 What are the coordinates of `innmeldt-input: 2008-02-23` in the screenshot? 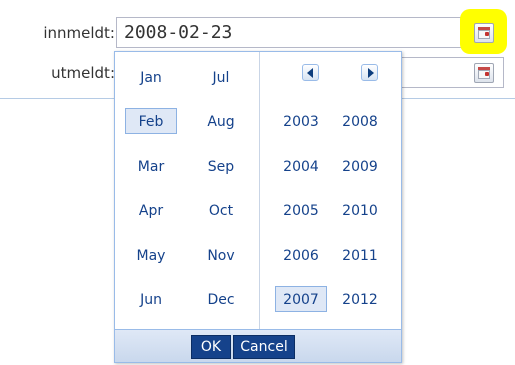 It's located at (310, 32).